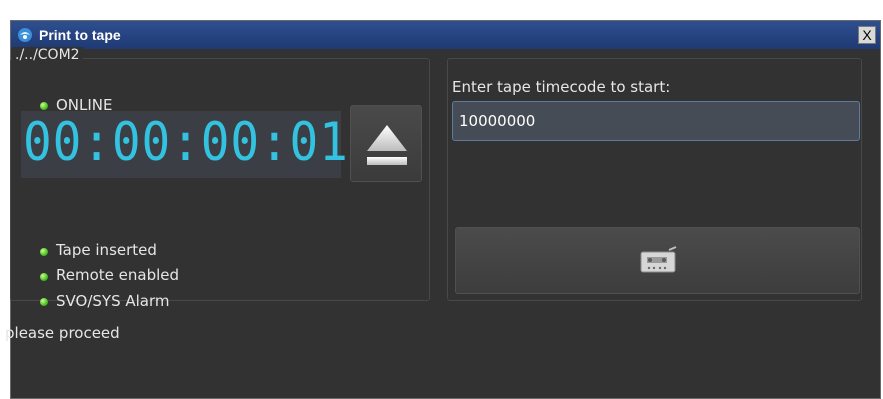 The width and height of the screenshot is (883, 399). Describe the element at coordinates (62, 333) in the screenshot. I see `status-message: please proceed` at that location.